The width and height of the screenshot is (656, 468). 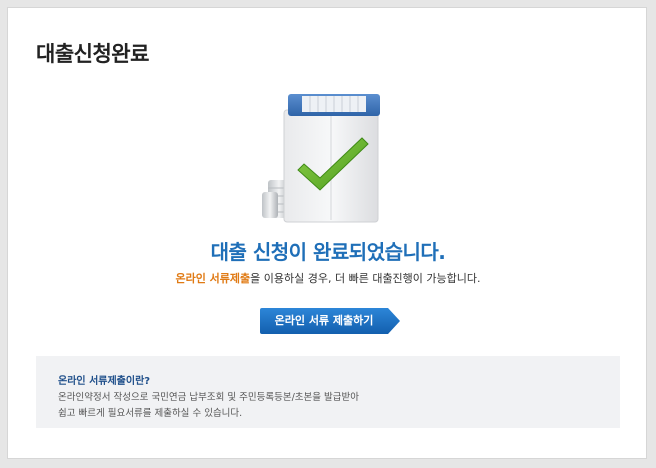 I want to click on submit-documents-online-label: 온라인 서류 제출하기, so click(x=324, y=320).